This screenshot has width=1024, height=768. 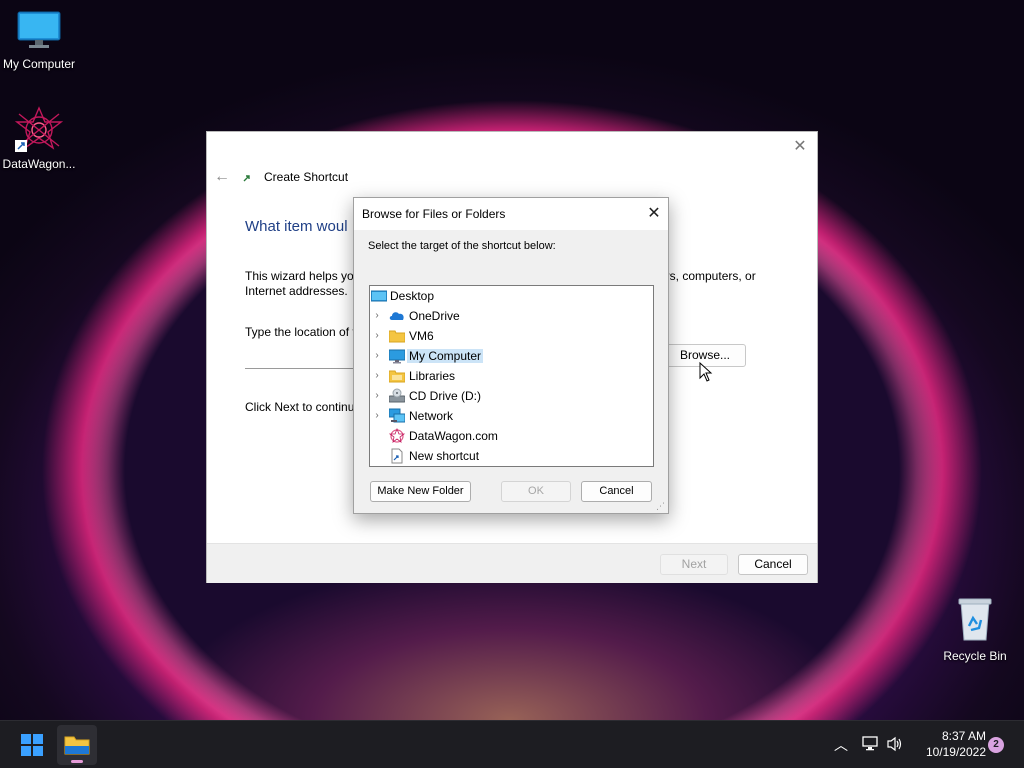 What do you see at coordinates (445, 396) in the screenshot?
I see `tree-item-label: CD Drive (D:)` at bounding box center [445, 396].